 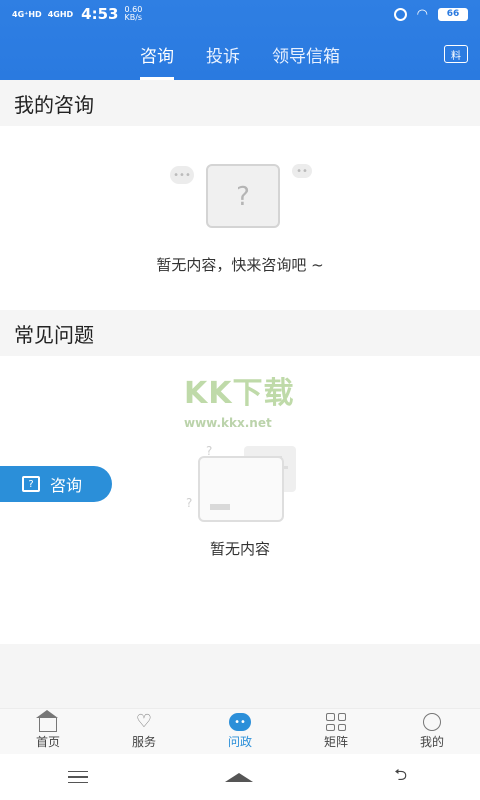 What do you see at coordinates (400, 14) in the screenshot?
I see `alarm-icon` at bounding box center [400, 14].